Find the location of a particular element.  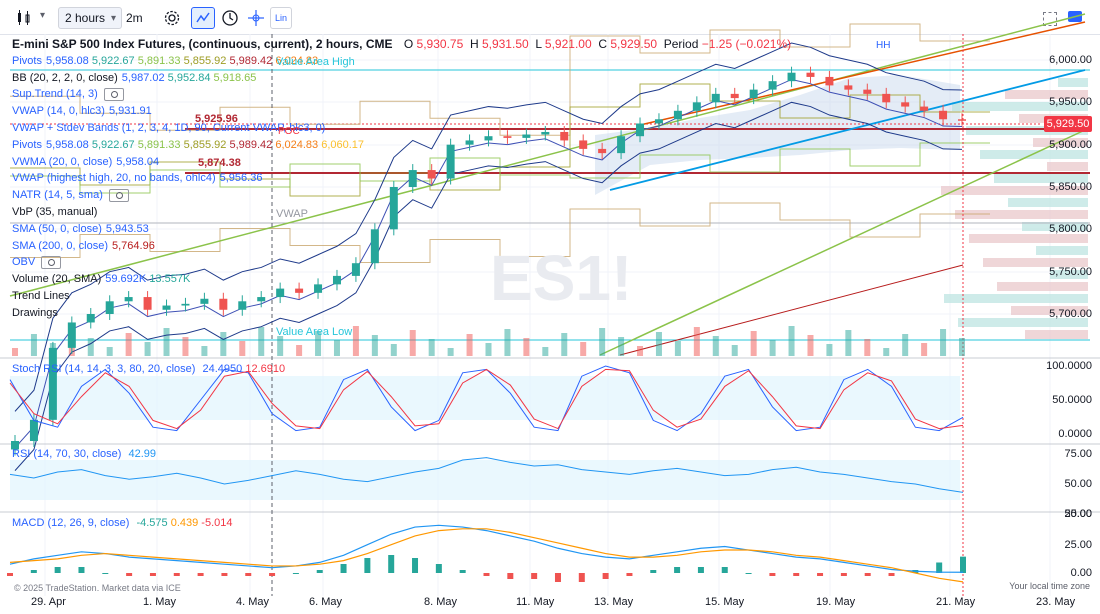

macd-name: MACD (12, 26, 9, close) is located at coordinates (70, 523).